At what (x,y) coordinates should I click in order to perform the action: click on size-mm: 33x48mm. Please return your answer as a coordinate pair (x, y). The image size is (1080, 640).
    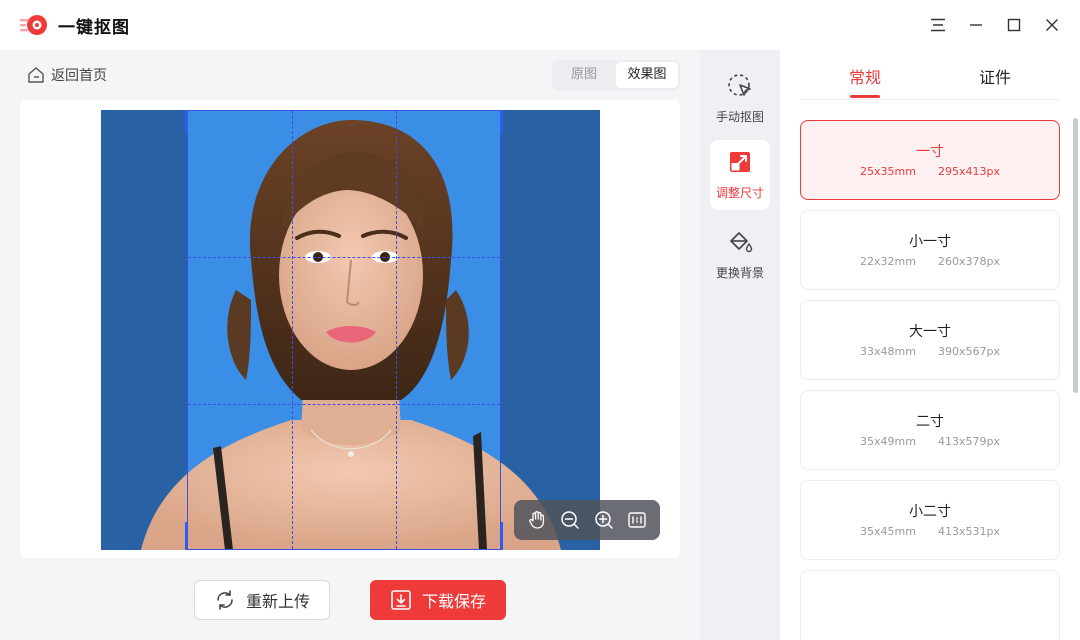
    Looking at the image, I should click on (888, 351).